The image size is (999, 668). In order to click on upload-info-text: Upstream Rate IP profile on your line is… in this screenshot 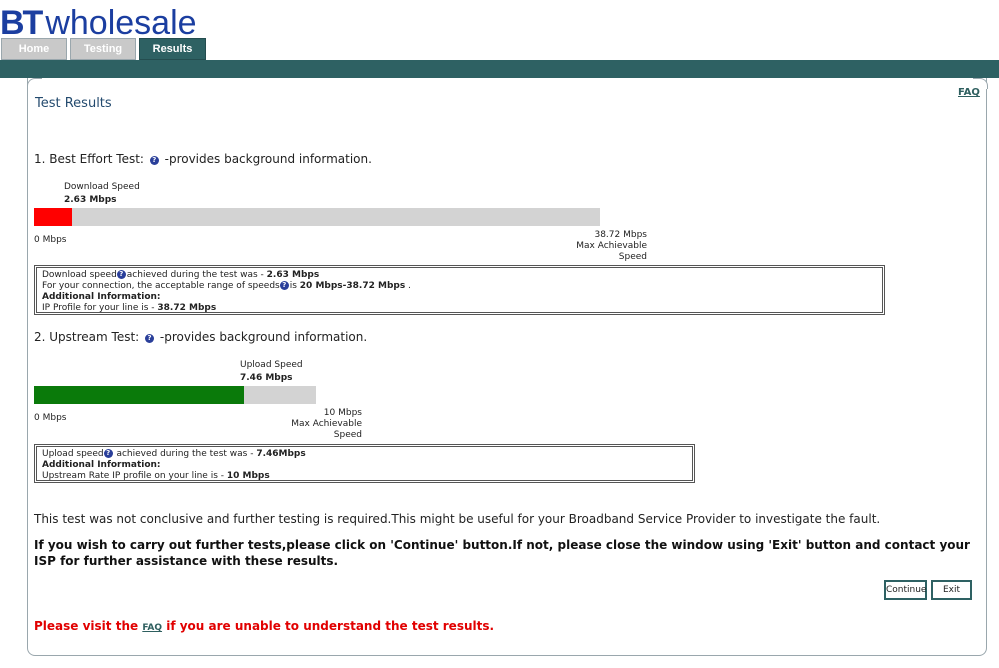, I will do `click(134, 476)`.